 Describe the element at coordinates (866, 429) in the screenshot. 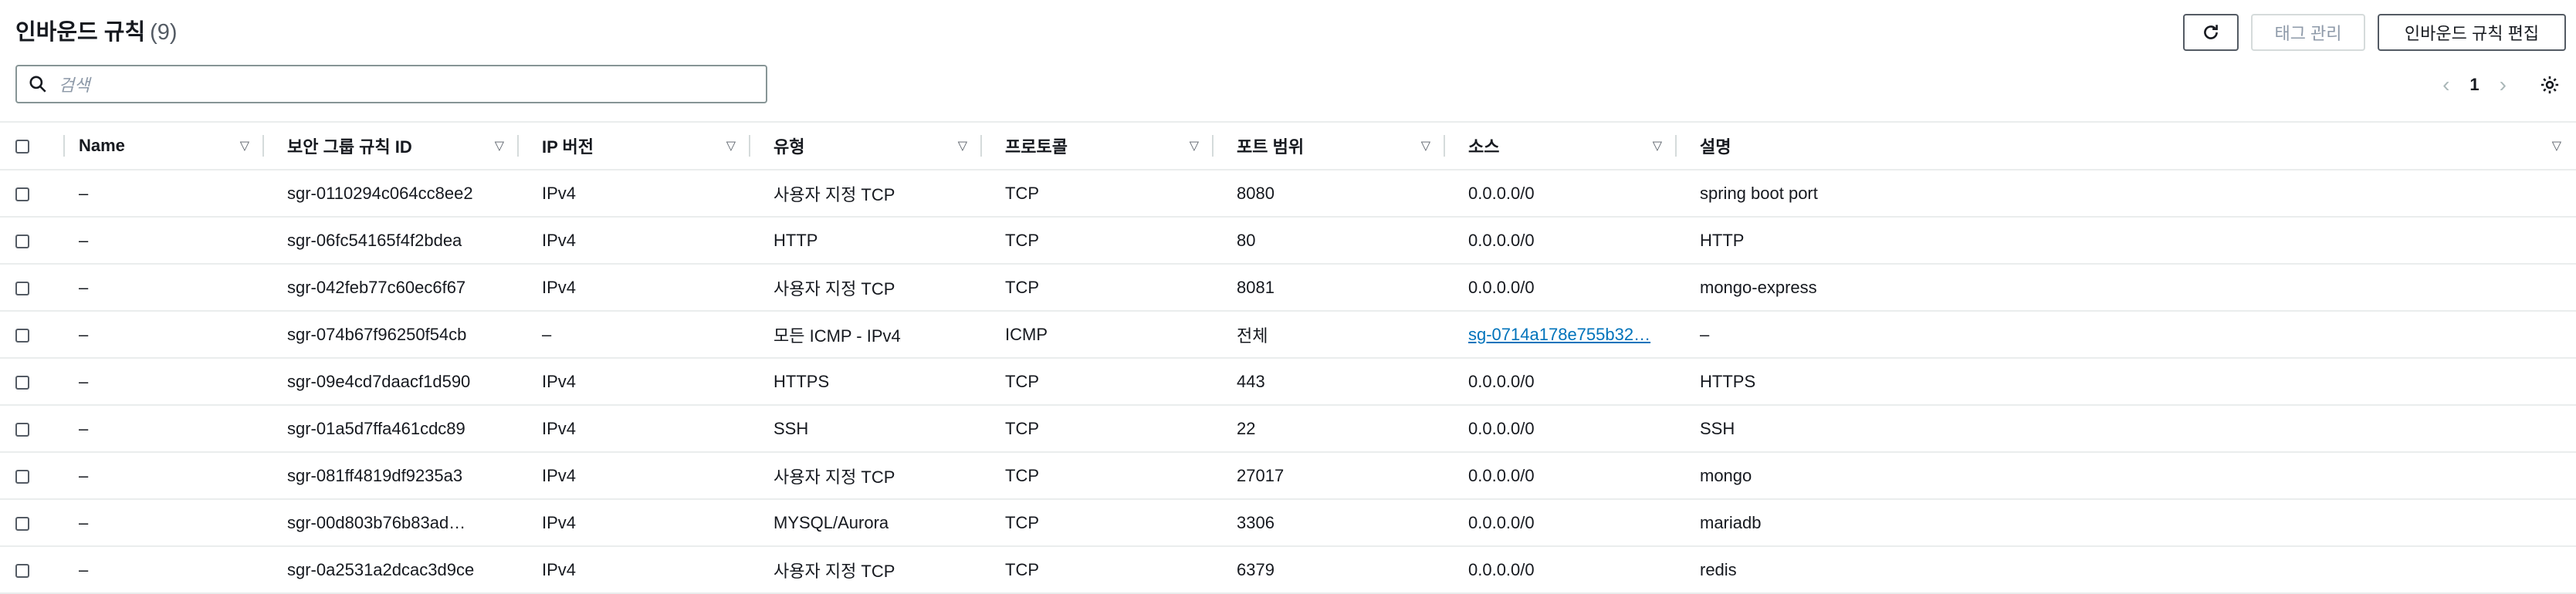

I see `cell-type: SSH` at that location.